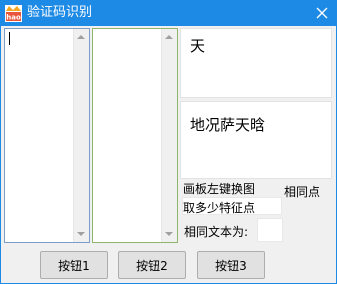 Image resolution: width=337 pixels, height=284 pixels. I want to click on same-text-field, so click(270, 230).